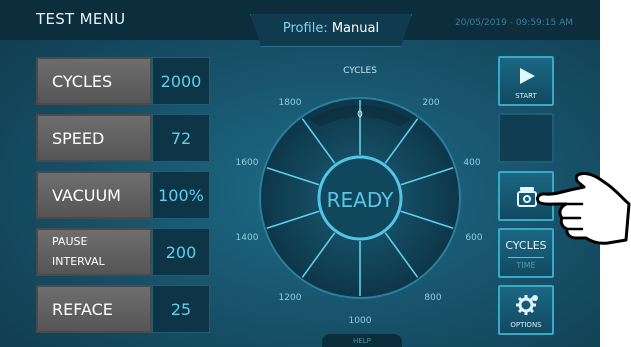 This screenshot has width=631, height=347. I want to click on options-label: OPTIONS, so click(526, 325).